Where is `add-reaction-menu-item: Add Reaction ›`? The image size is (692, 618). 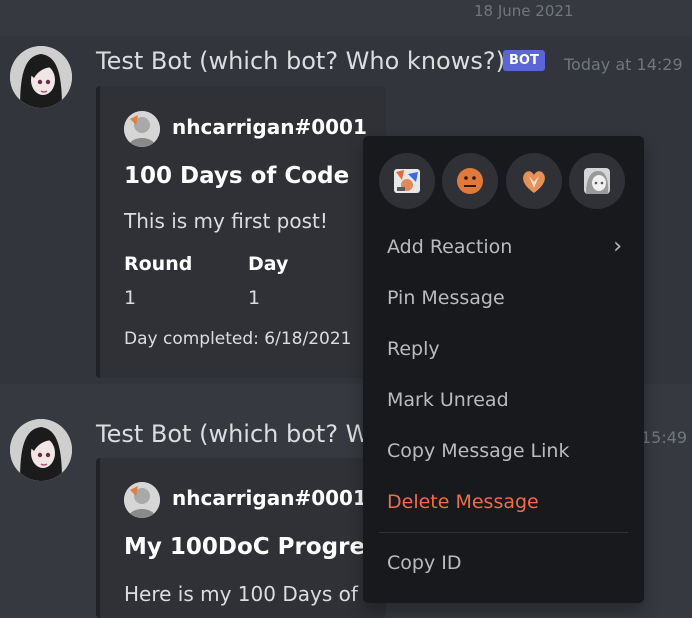
add-reaction-menu-item: Add Reaction › is located at coordinates (503, 247).